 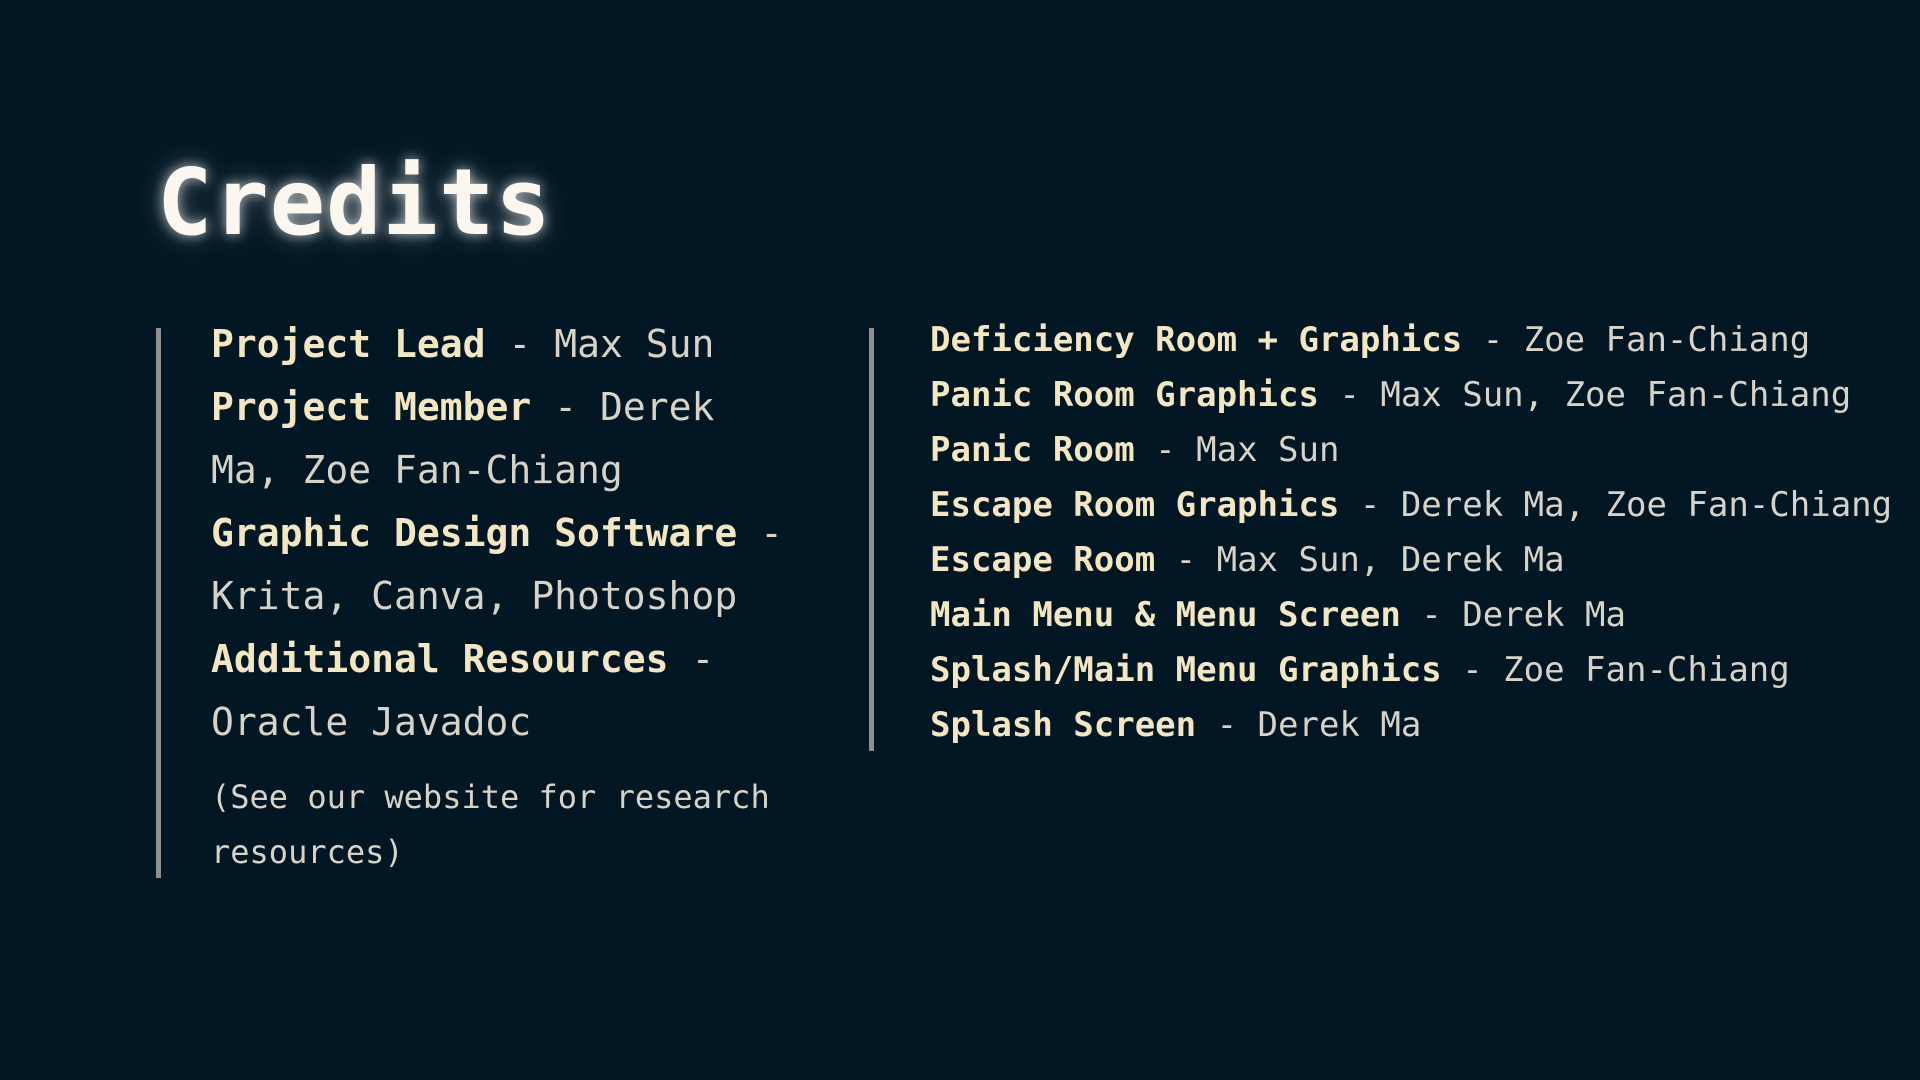 I want to click on credit-role: Project Lead, so click(x=348, y=344).